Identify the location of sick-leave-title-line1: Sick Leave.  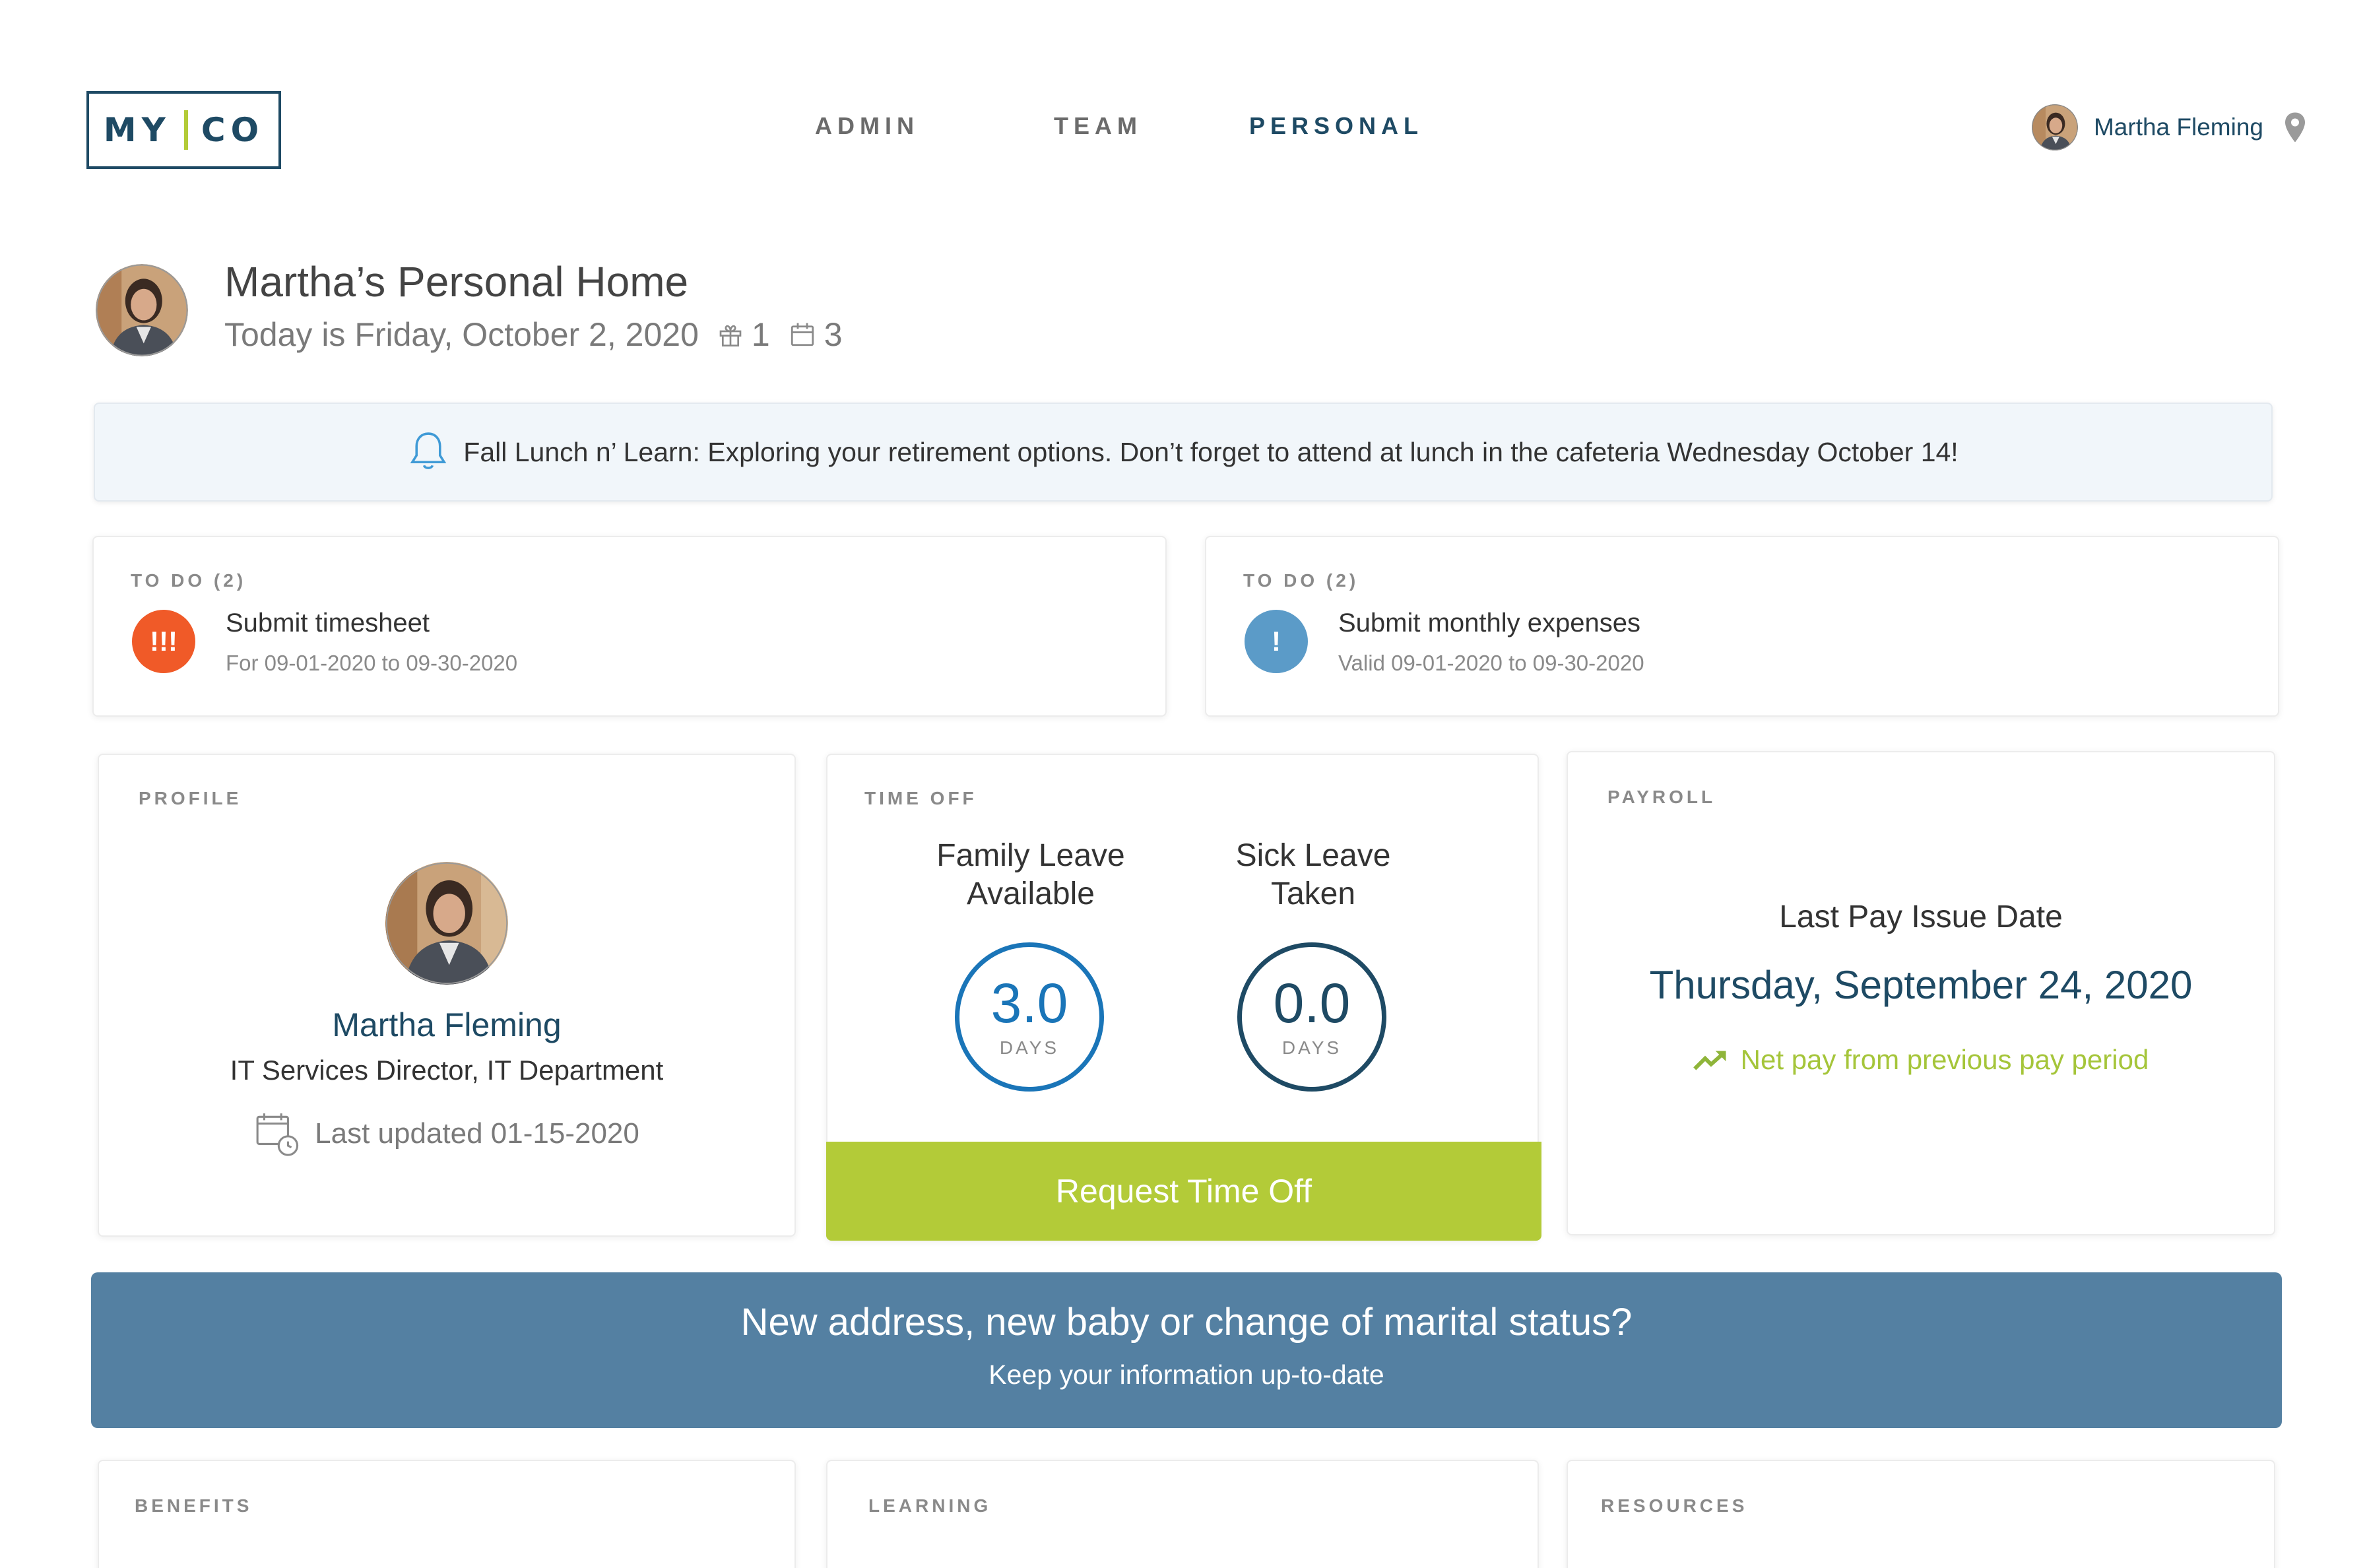
(1313, 856).